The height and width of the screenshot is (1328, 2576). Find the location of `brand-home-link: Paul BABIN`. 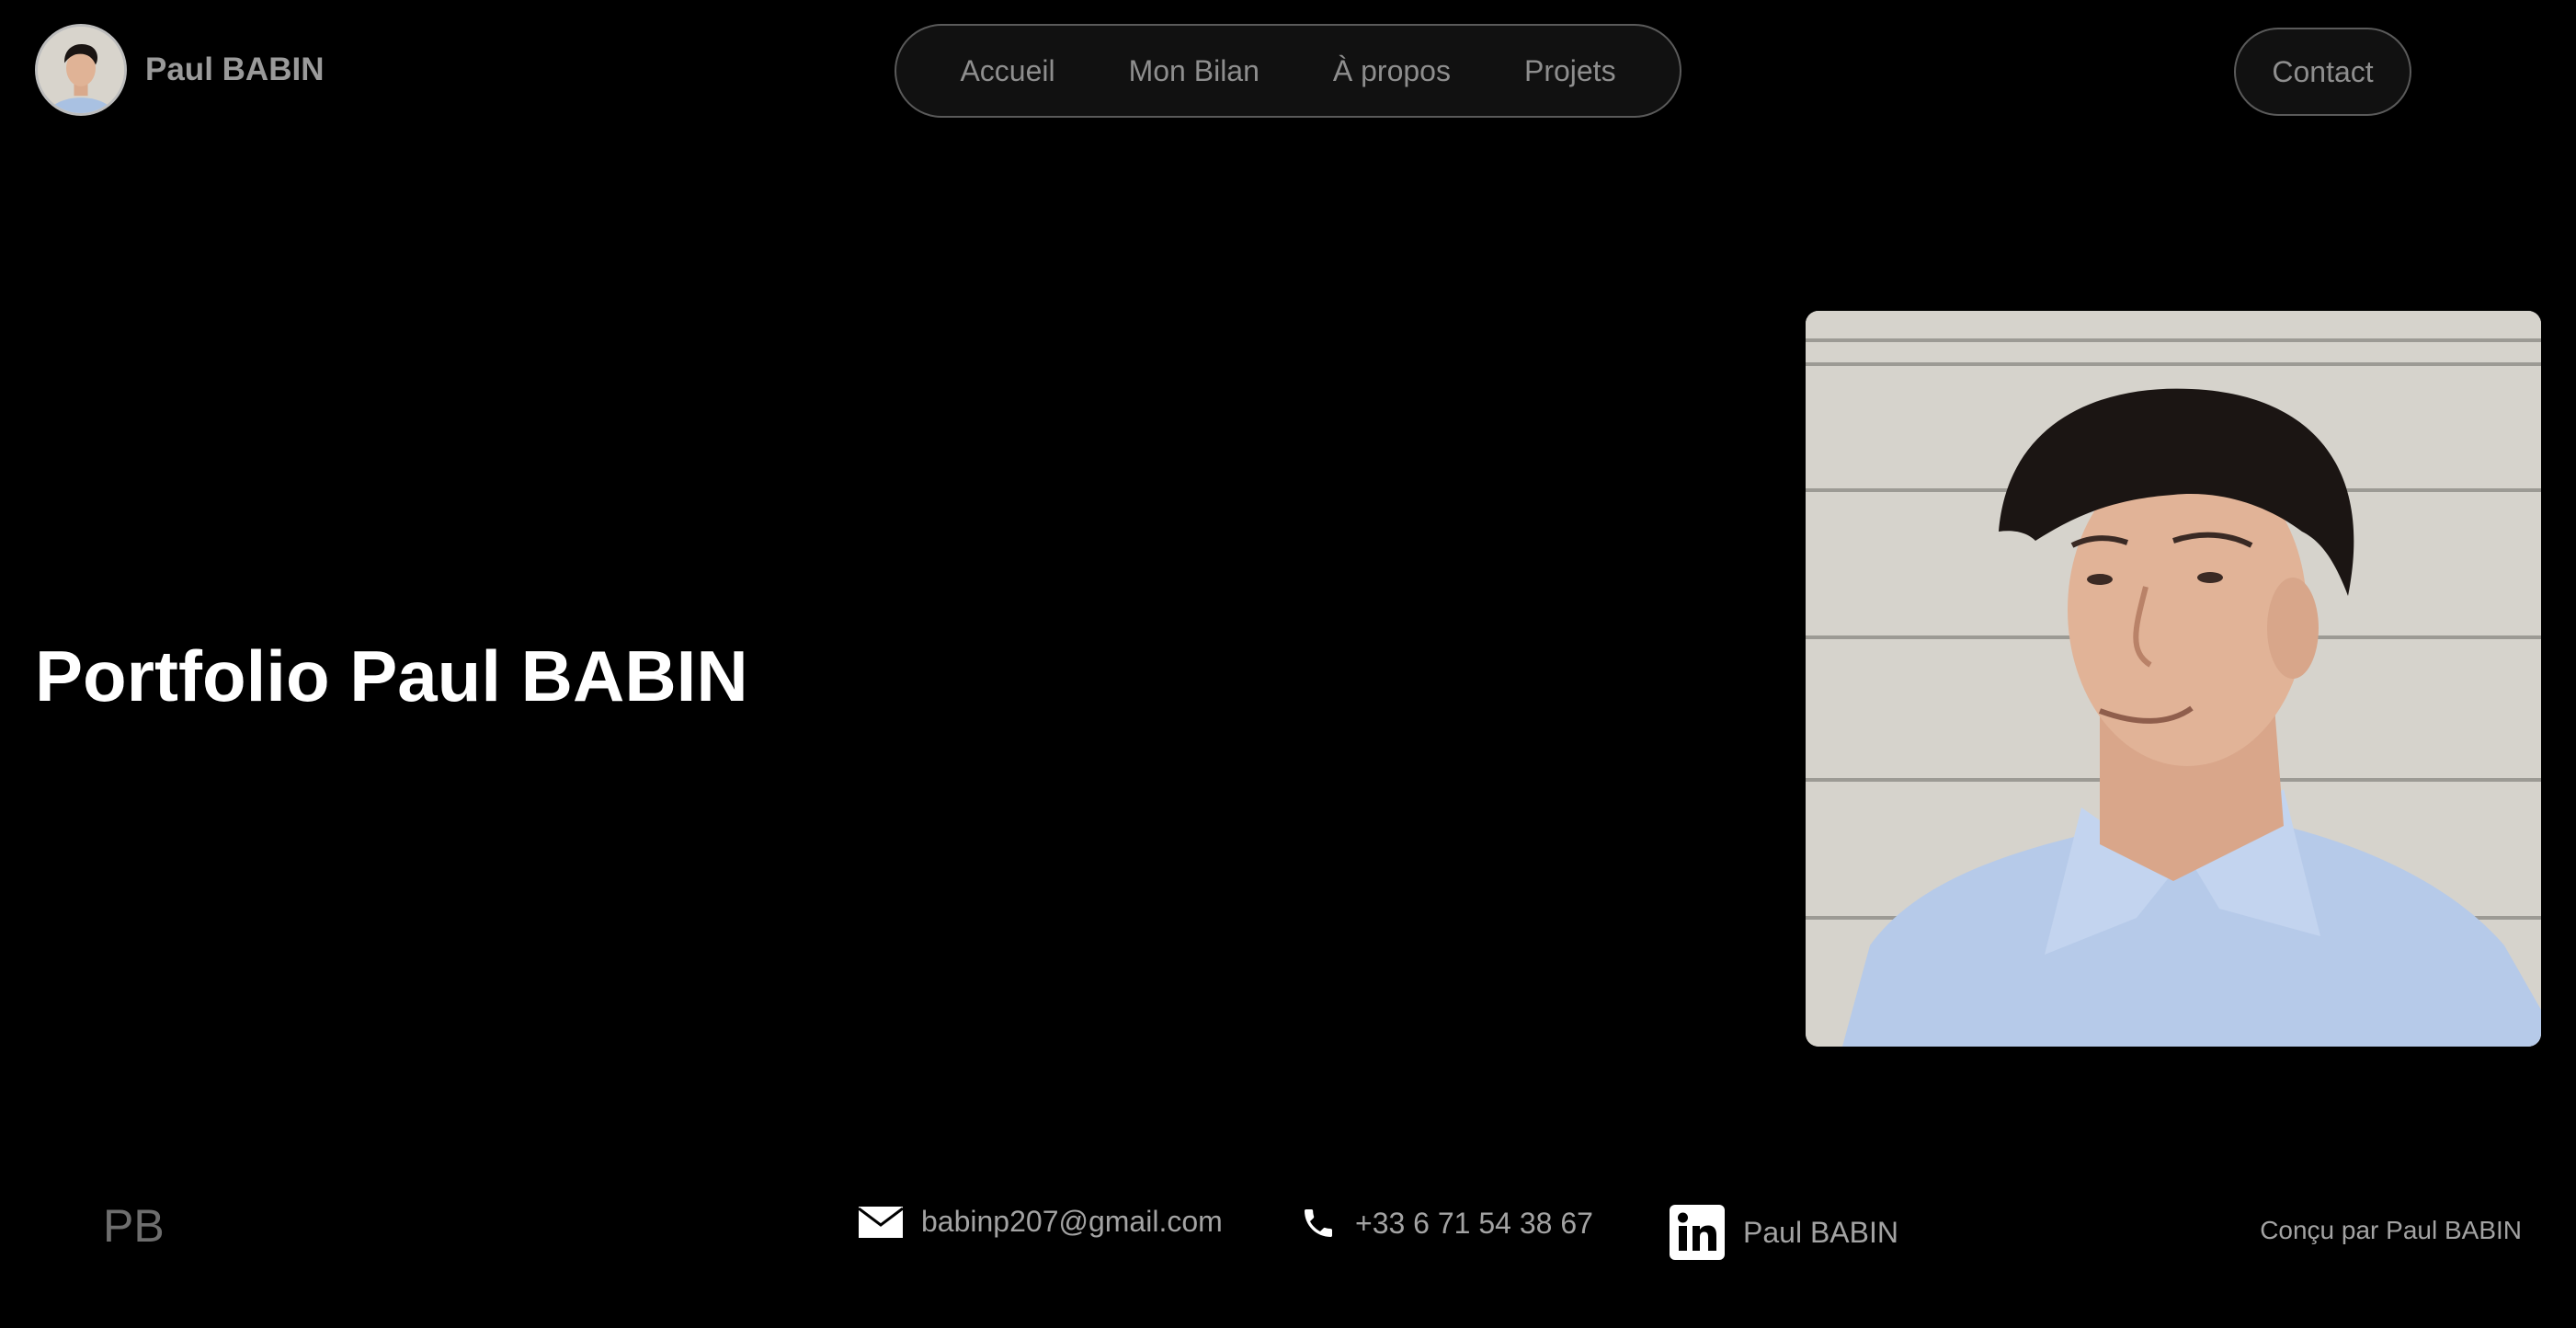

brand-home-link: Paul BABIN is located at coordinates (179, 70).